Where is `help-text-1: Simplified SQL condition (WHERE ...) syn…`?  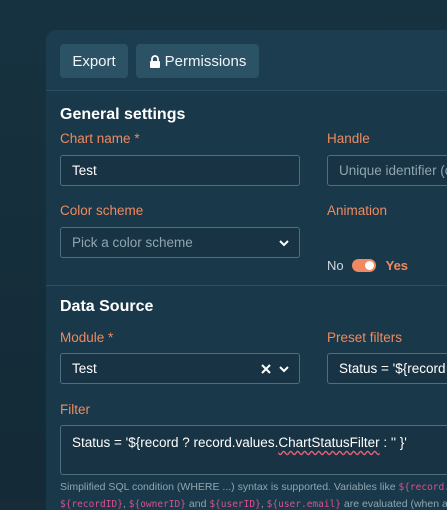
help-text-1: Simplified SQL condition (WHERE ...) syn… is located at coordinates (229, 487).